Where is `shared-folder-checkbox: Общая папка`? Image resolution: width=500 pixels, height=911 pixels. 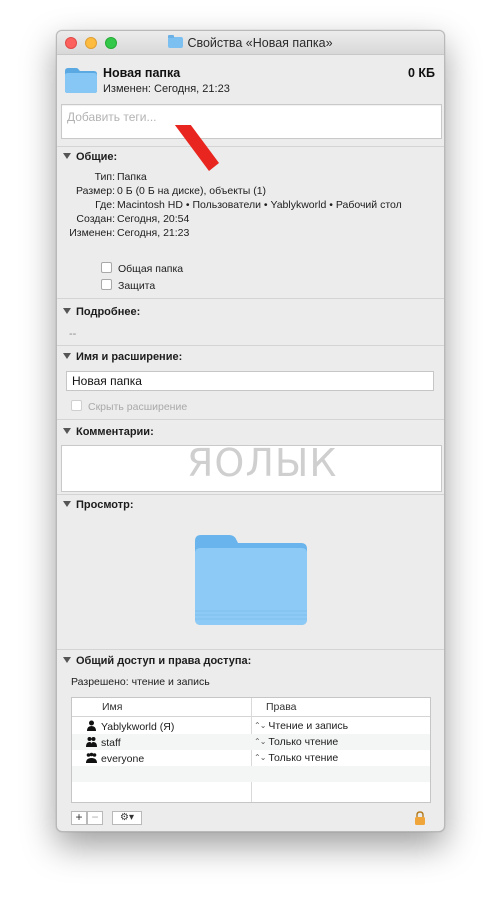 shared-folder-checkbox: Общая папка is located at coordinates (142, 268).